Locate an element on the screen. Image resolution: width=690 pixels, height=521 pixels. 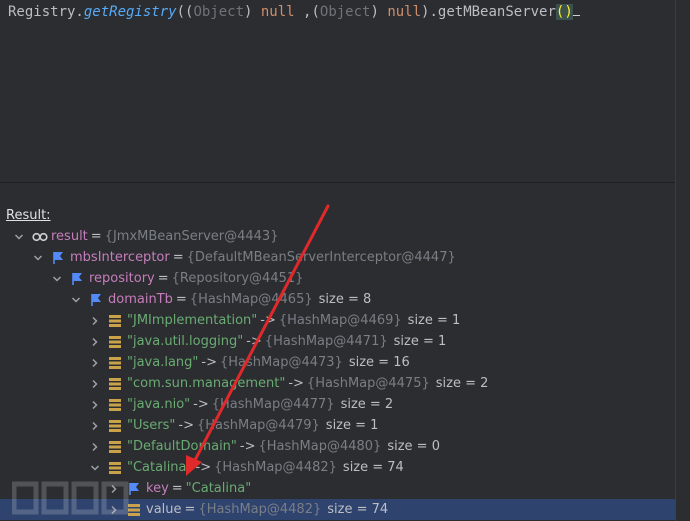
tree-node-name: value is located at coordinates (164, 509).